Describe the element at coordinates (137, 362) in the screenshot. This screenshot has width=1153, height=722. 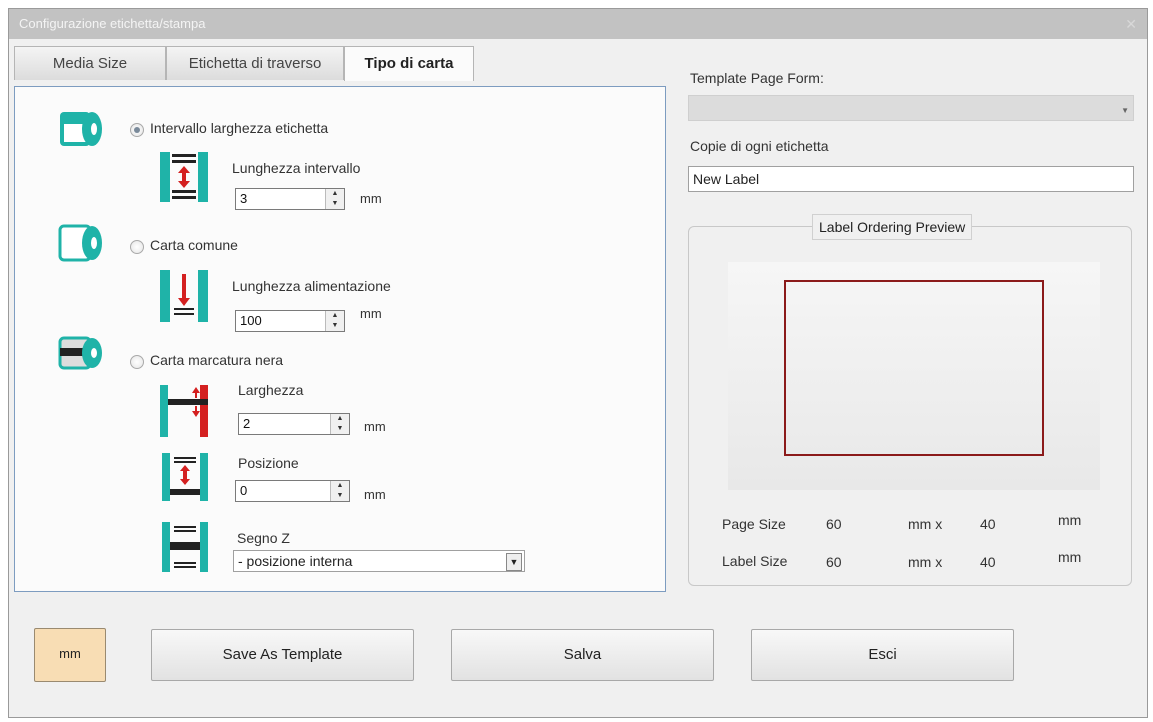
I see `radio-black-mark` at that location.